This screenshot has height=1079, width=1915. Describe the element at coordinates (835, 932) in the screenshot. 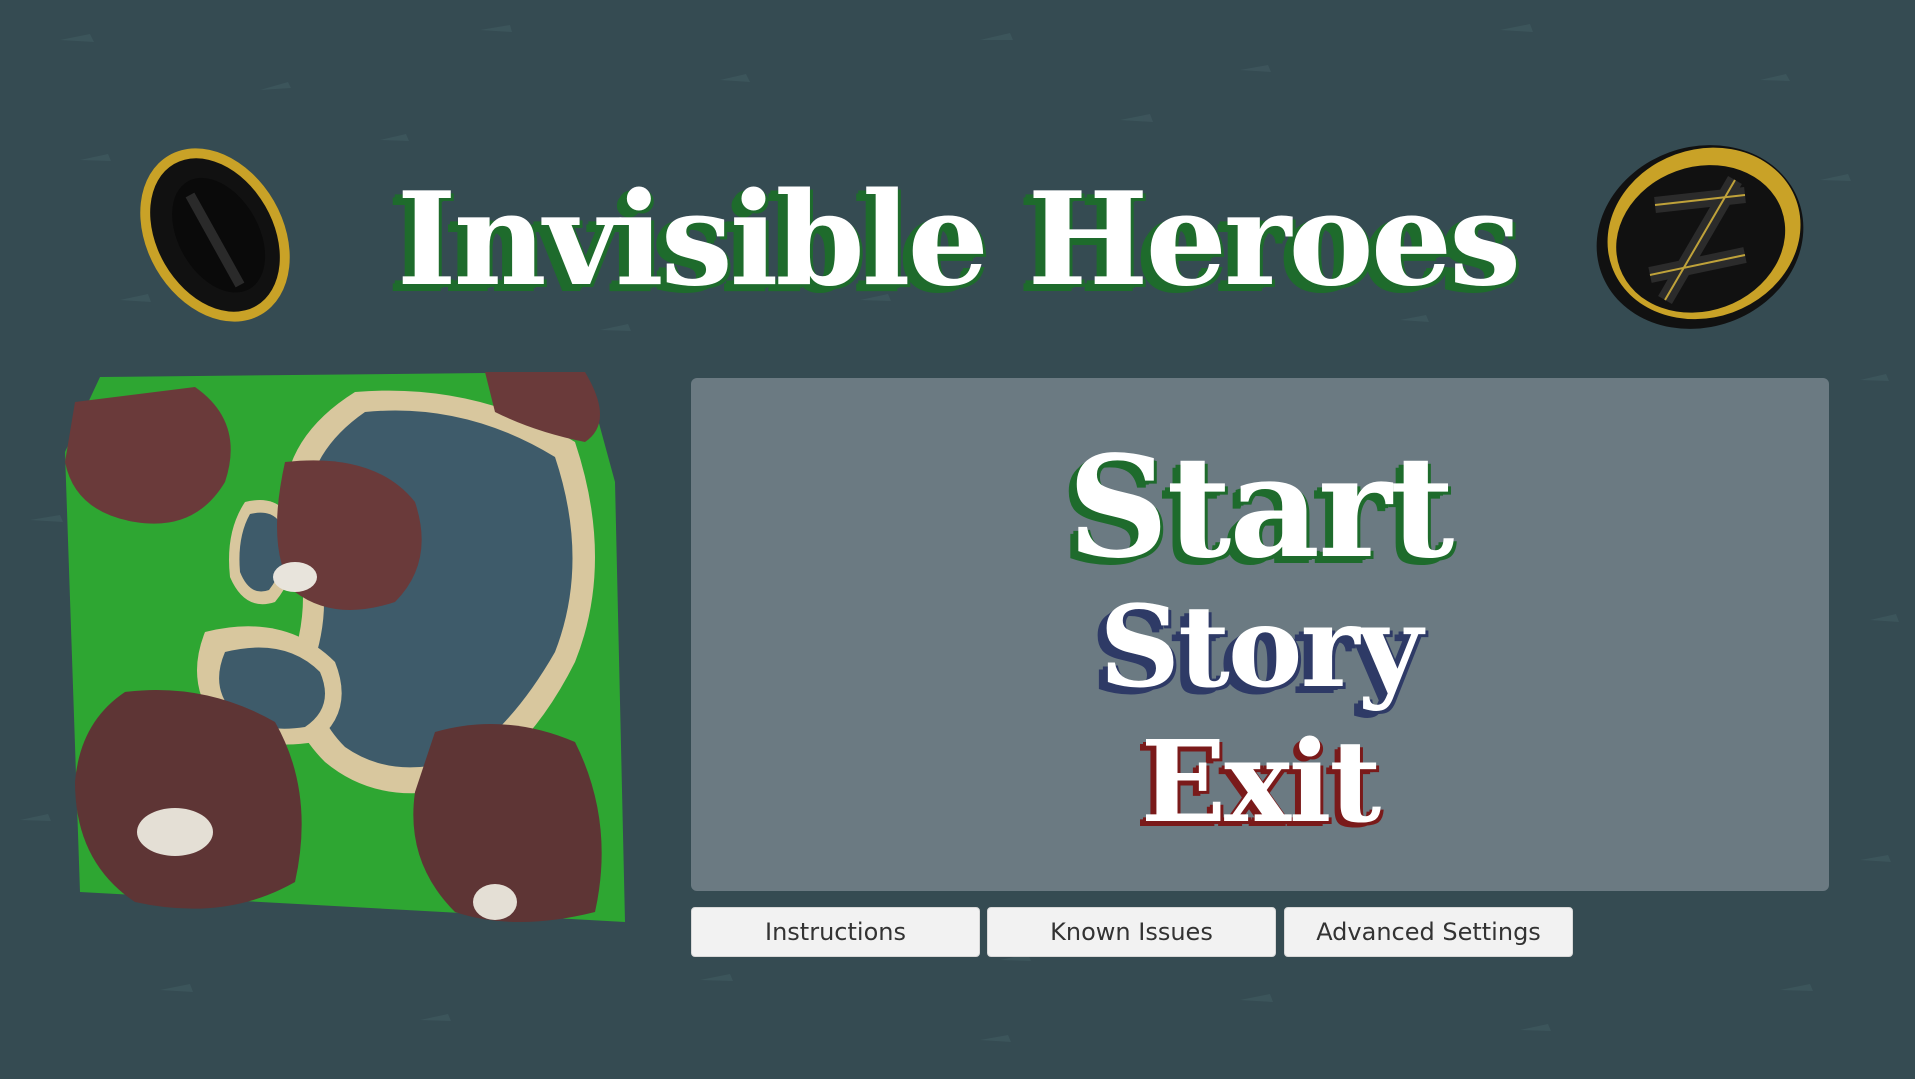

I see `instructions-button: Instructions` at that location.